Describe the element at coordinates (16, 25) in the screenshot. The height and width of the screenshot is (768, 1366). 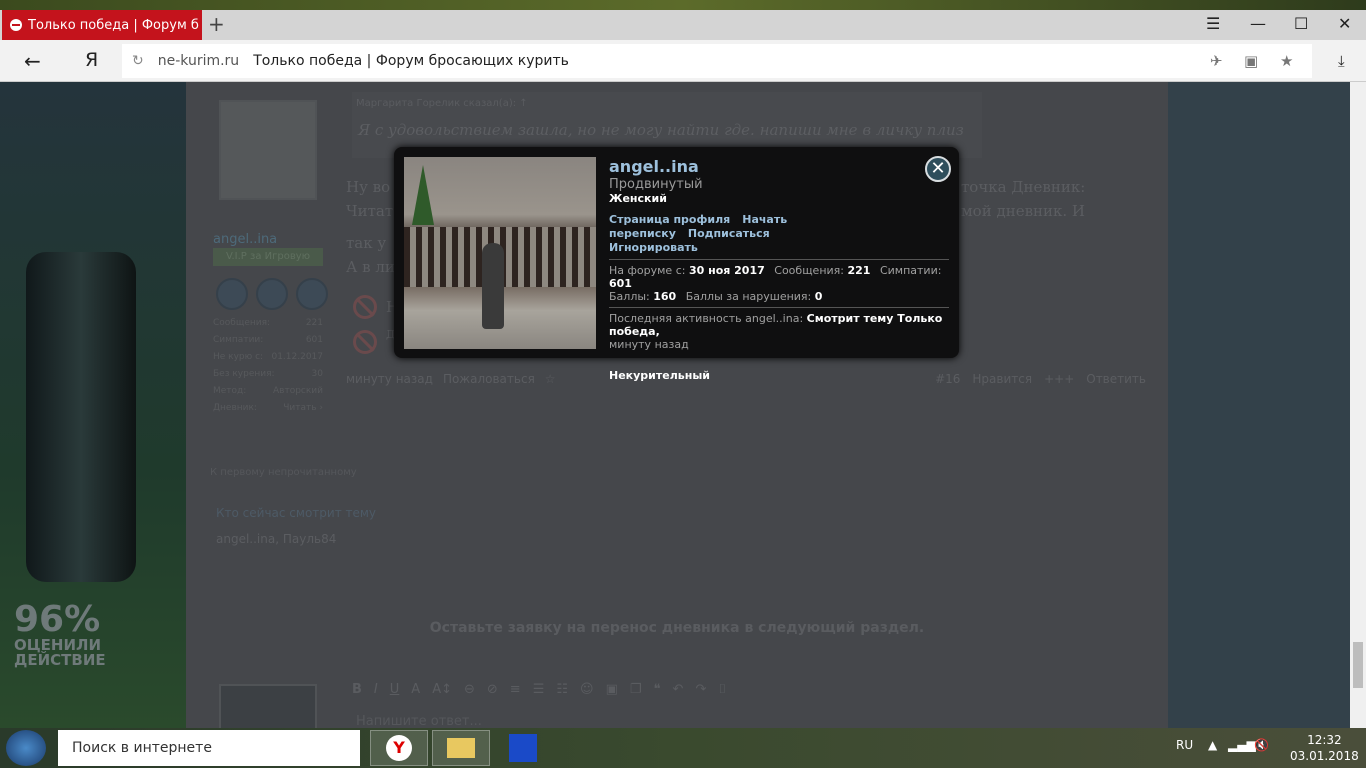
I see `site-favicon-icon` at that location.